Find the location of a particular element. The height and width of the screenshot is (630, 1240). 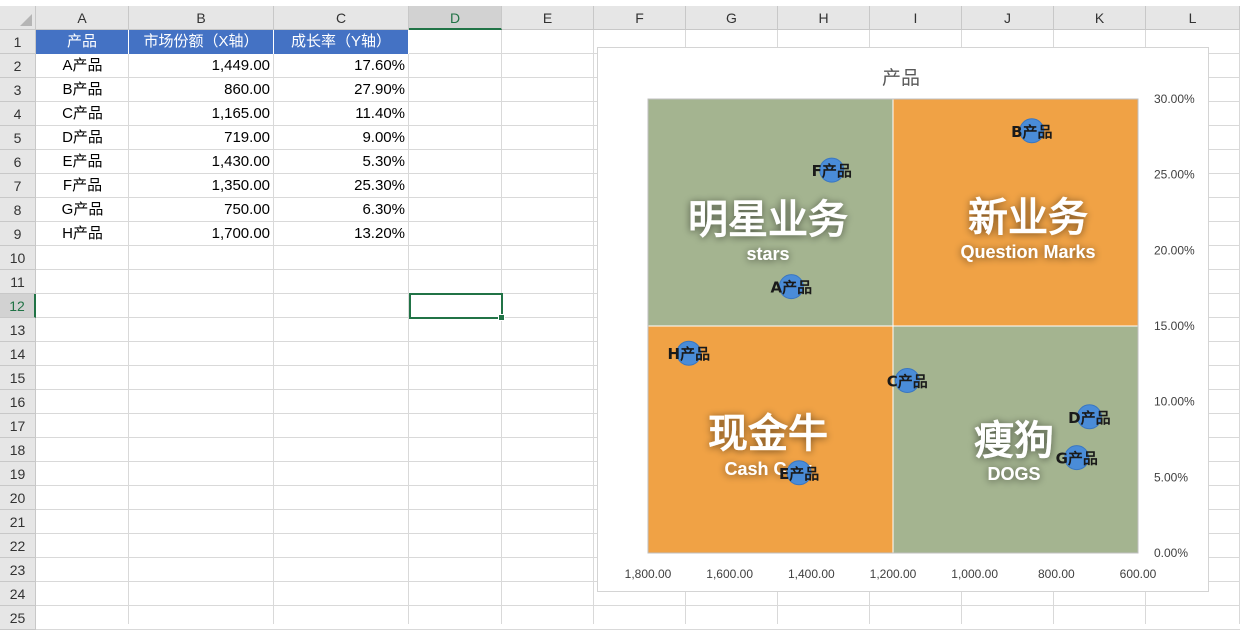

column-header-f: F is located at coordinates (640, 18).